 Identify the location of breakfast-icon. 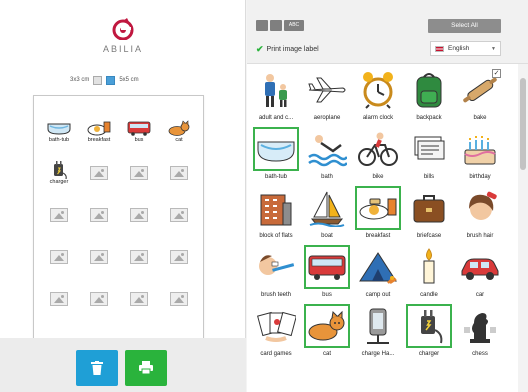
(378, 208).